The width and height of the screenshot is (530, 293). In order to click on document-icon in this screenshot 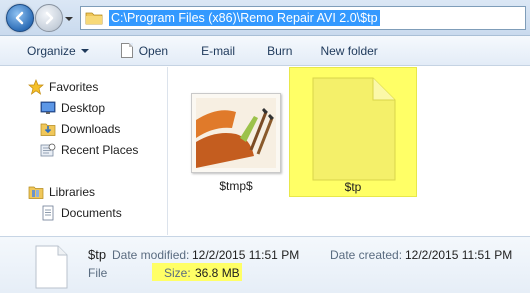, I will do `click(126, 50)`.